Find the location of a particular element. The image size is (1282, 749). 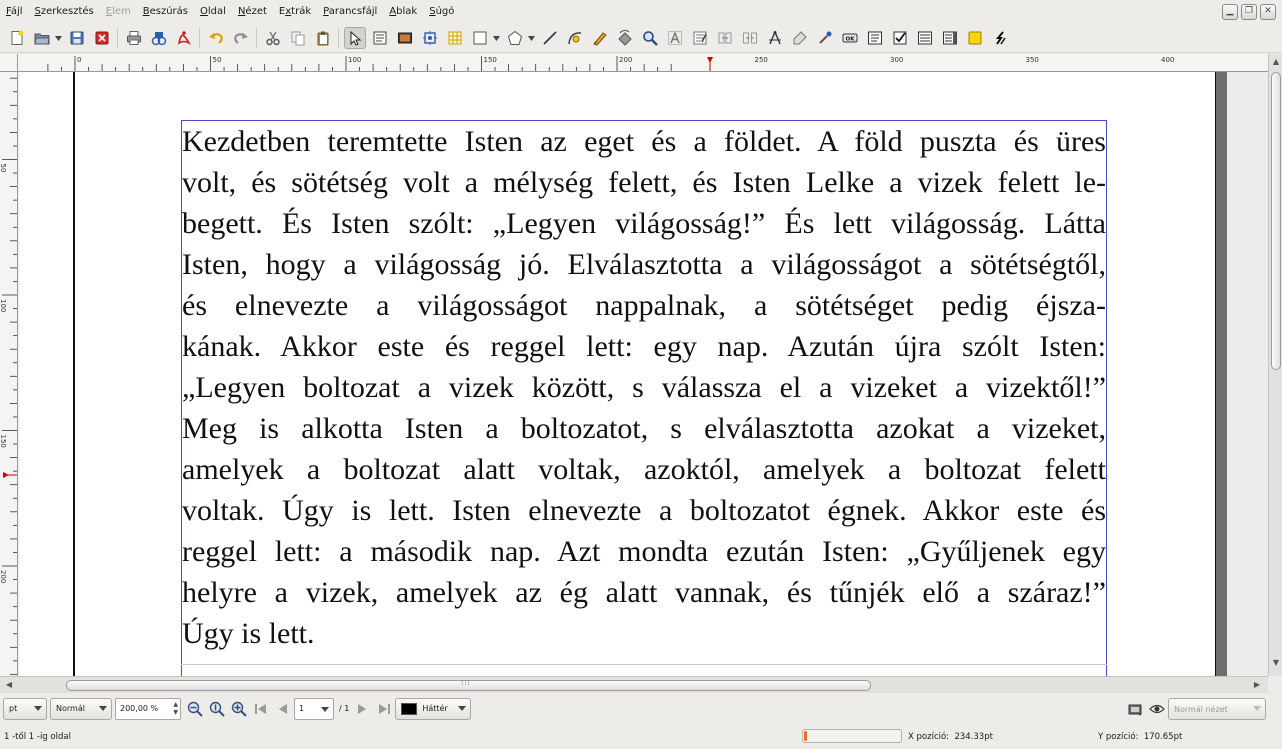

link-frames-icon is located at coordinates (725, 38).